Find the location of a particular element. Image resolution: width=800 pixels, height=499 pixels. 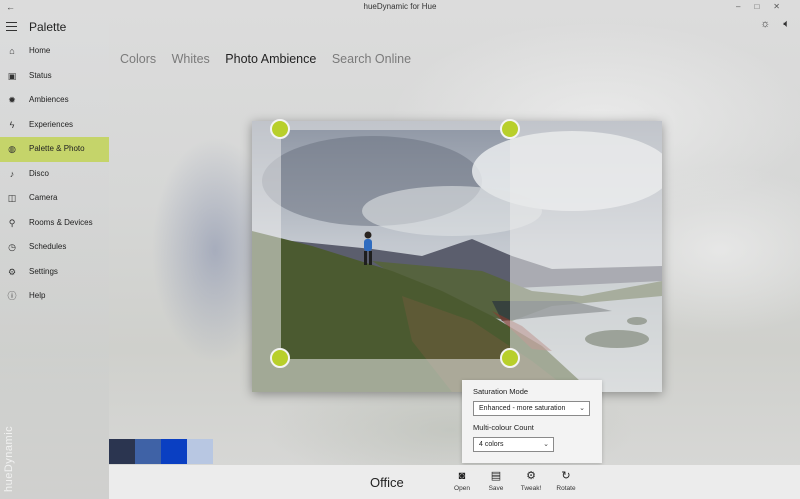

palette-icon: ◍ is located at coordinates (12, 149).